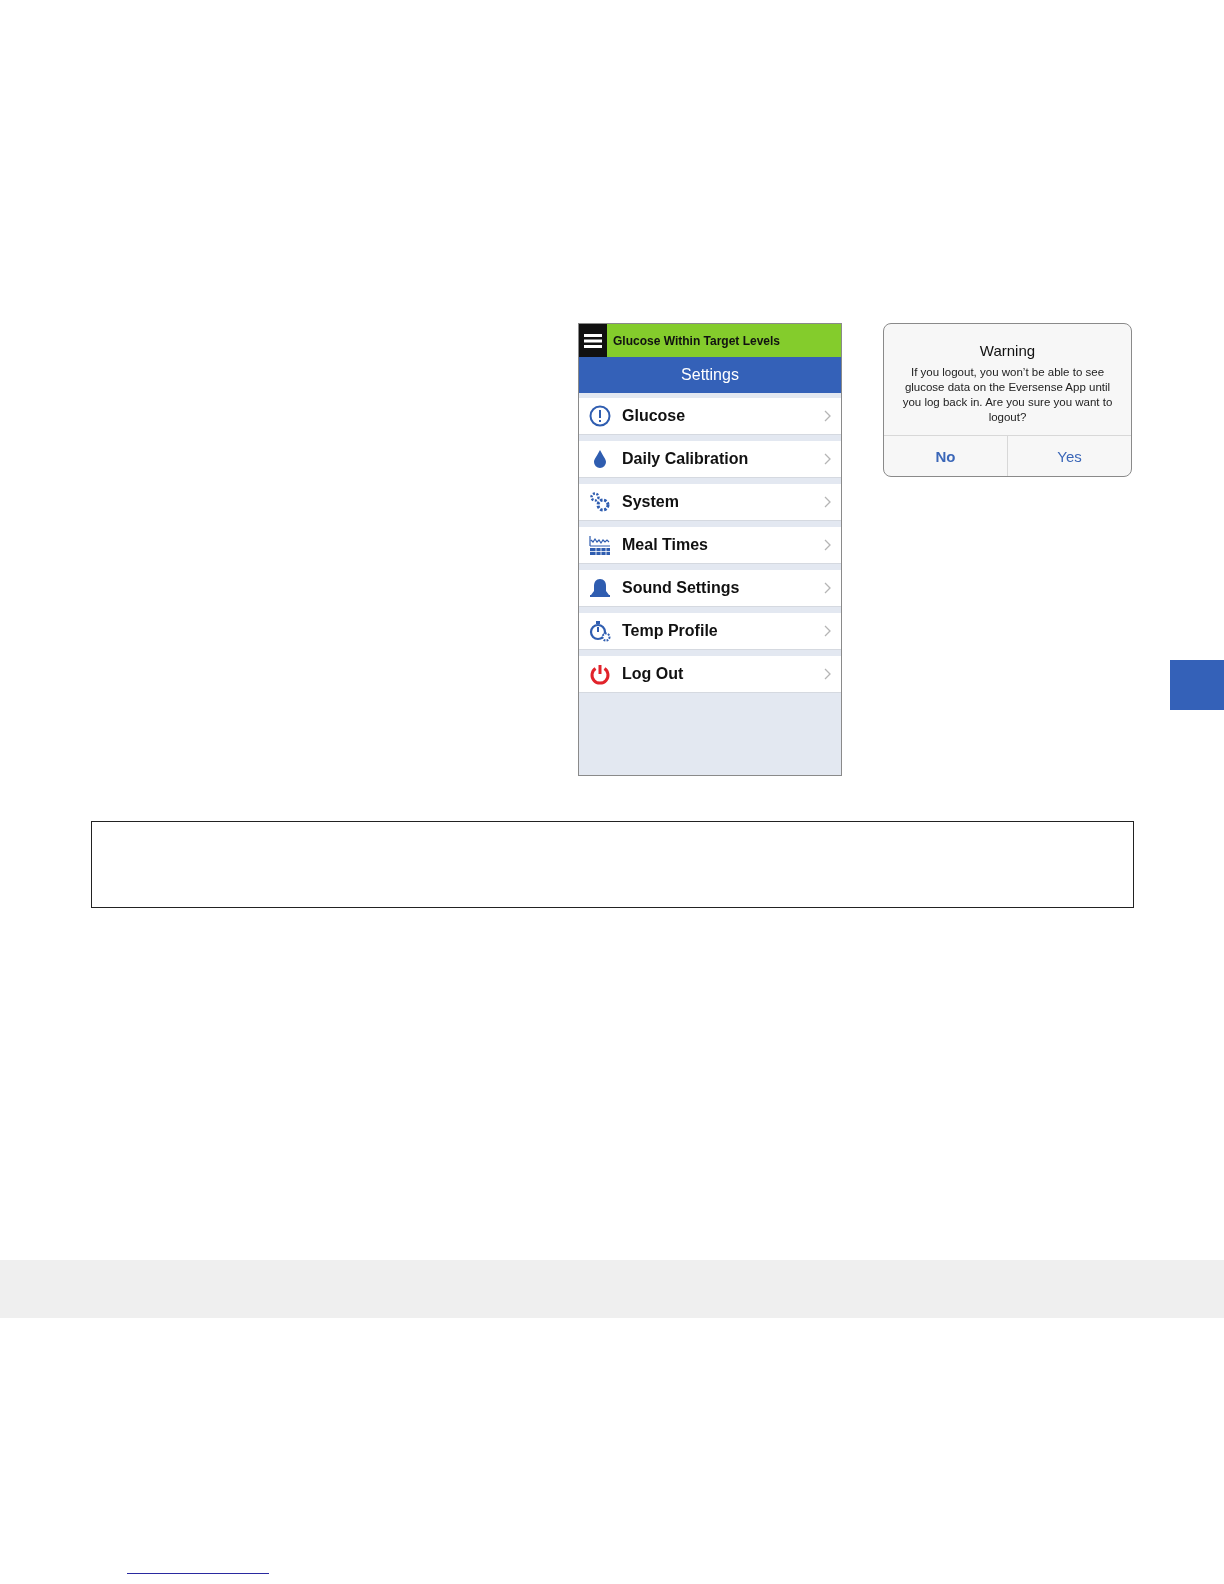 The image size is (1224, 1584). I want to click on item-label: Daily Calibration, so click(686, 459).